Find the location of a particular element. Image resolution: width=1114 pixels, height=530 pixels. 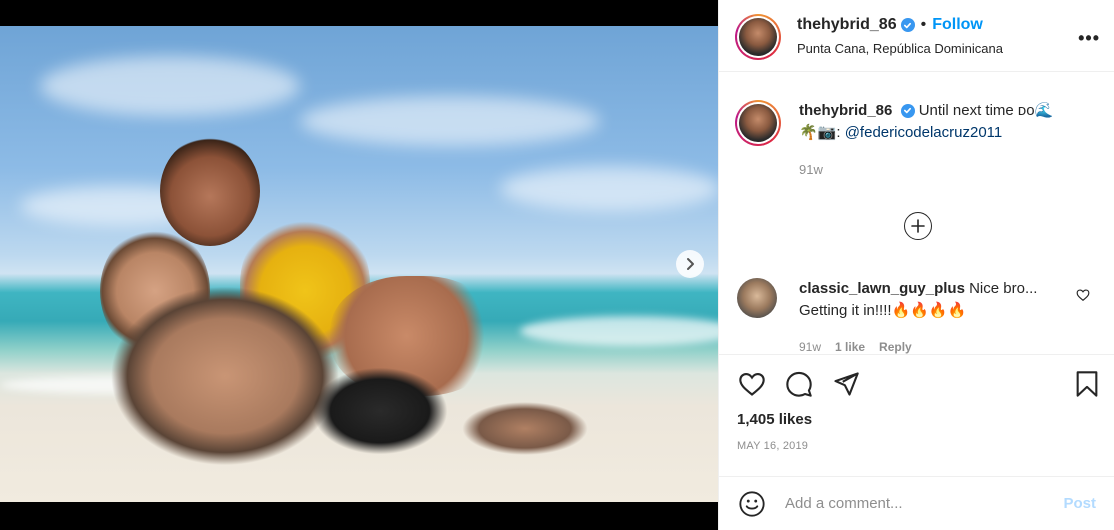

comment-text-line2: Getting it in!!!!🔥🔥🔥🔥 is located at coordinates (883, 310).